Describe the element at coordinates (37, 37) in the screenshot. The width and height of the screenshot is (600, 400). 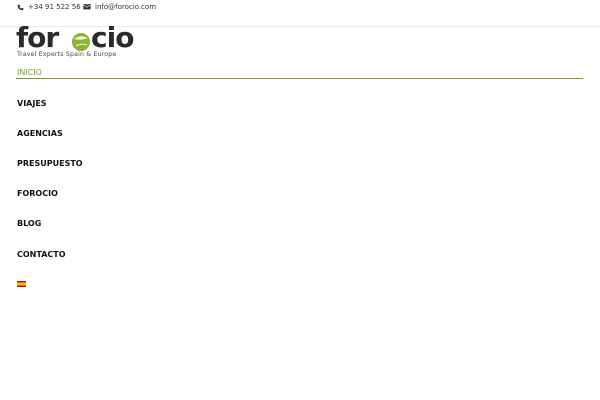
I see `logo-word-left: for` at that location.